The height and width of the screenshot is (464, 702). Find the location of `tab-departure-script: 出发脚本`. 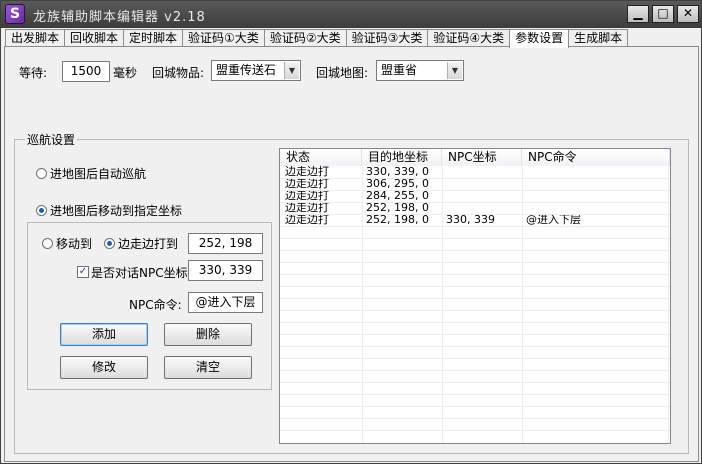

tab-departure-script: 出发脚本 is located at coordinates (35, 38).